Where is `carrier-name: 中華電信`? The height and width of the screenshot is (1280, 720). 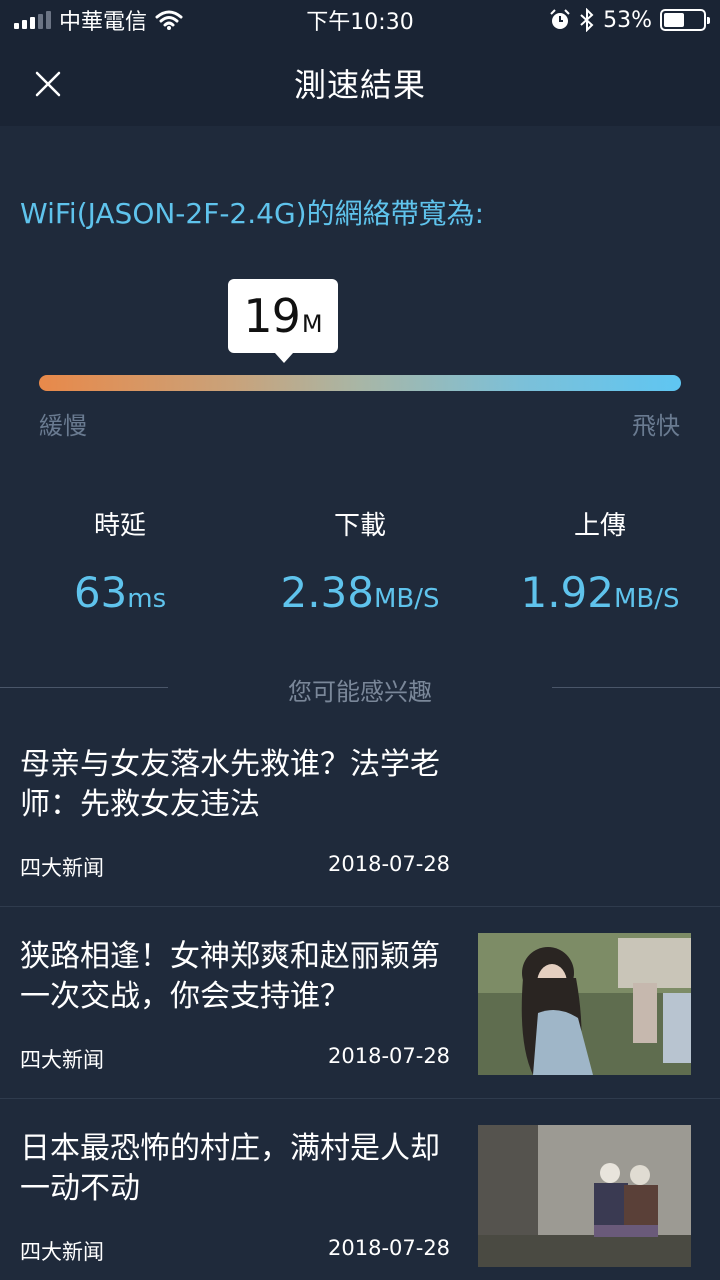 carrier-name: 中華電信 is located at coordinates (103, 22).